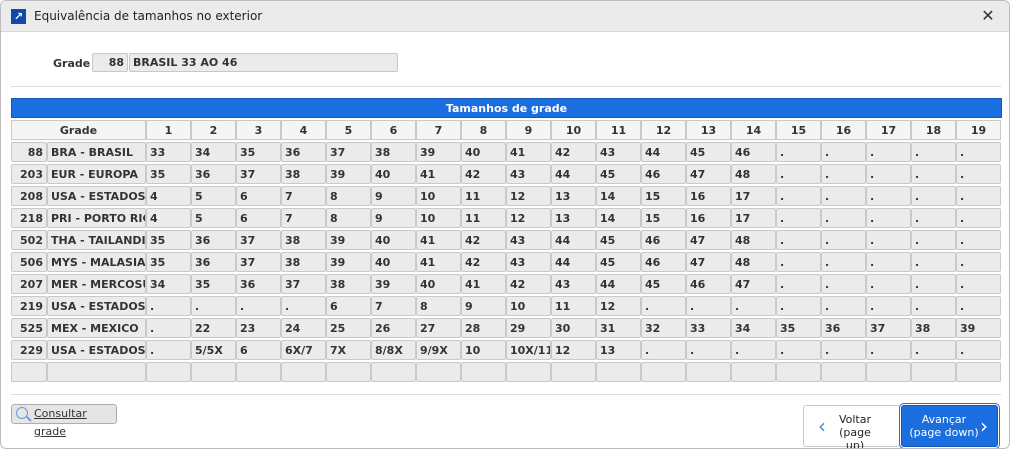 The image size is (1010, 449). I want to click on size-cell: 37, so click(258, 262).